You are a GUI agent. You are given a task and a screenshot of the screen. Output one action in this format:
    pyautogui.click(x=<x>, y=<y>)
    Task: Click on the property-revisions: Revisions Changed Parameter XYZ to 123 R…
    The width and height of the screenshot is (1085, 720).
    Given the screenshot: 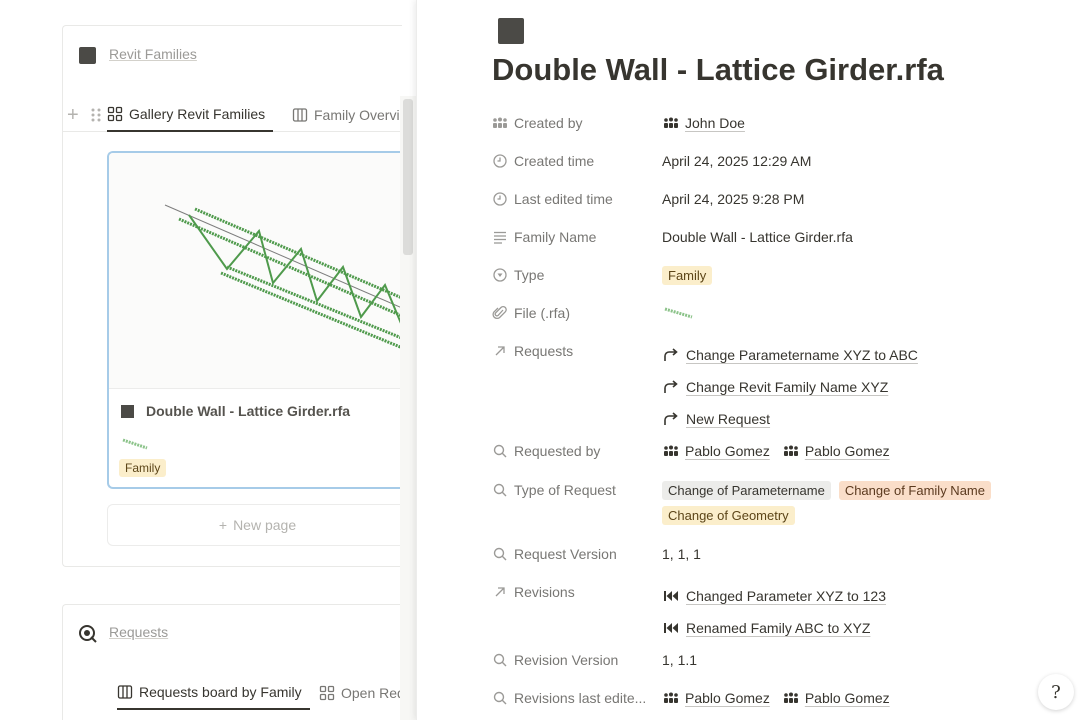 What is the action you would take?
    pyautogui.click(x=782, y=612)
    